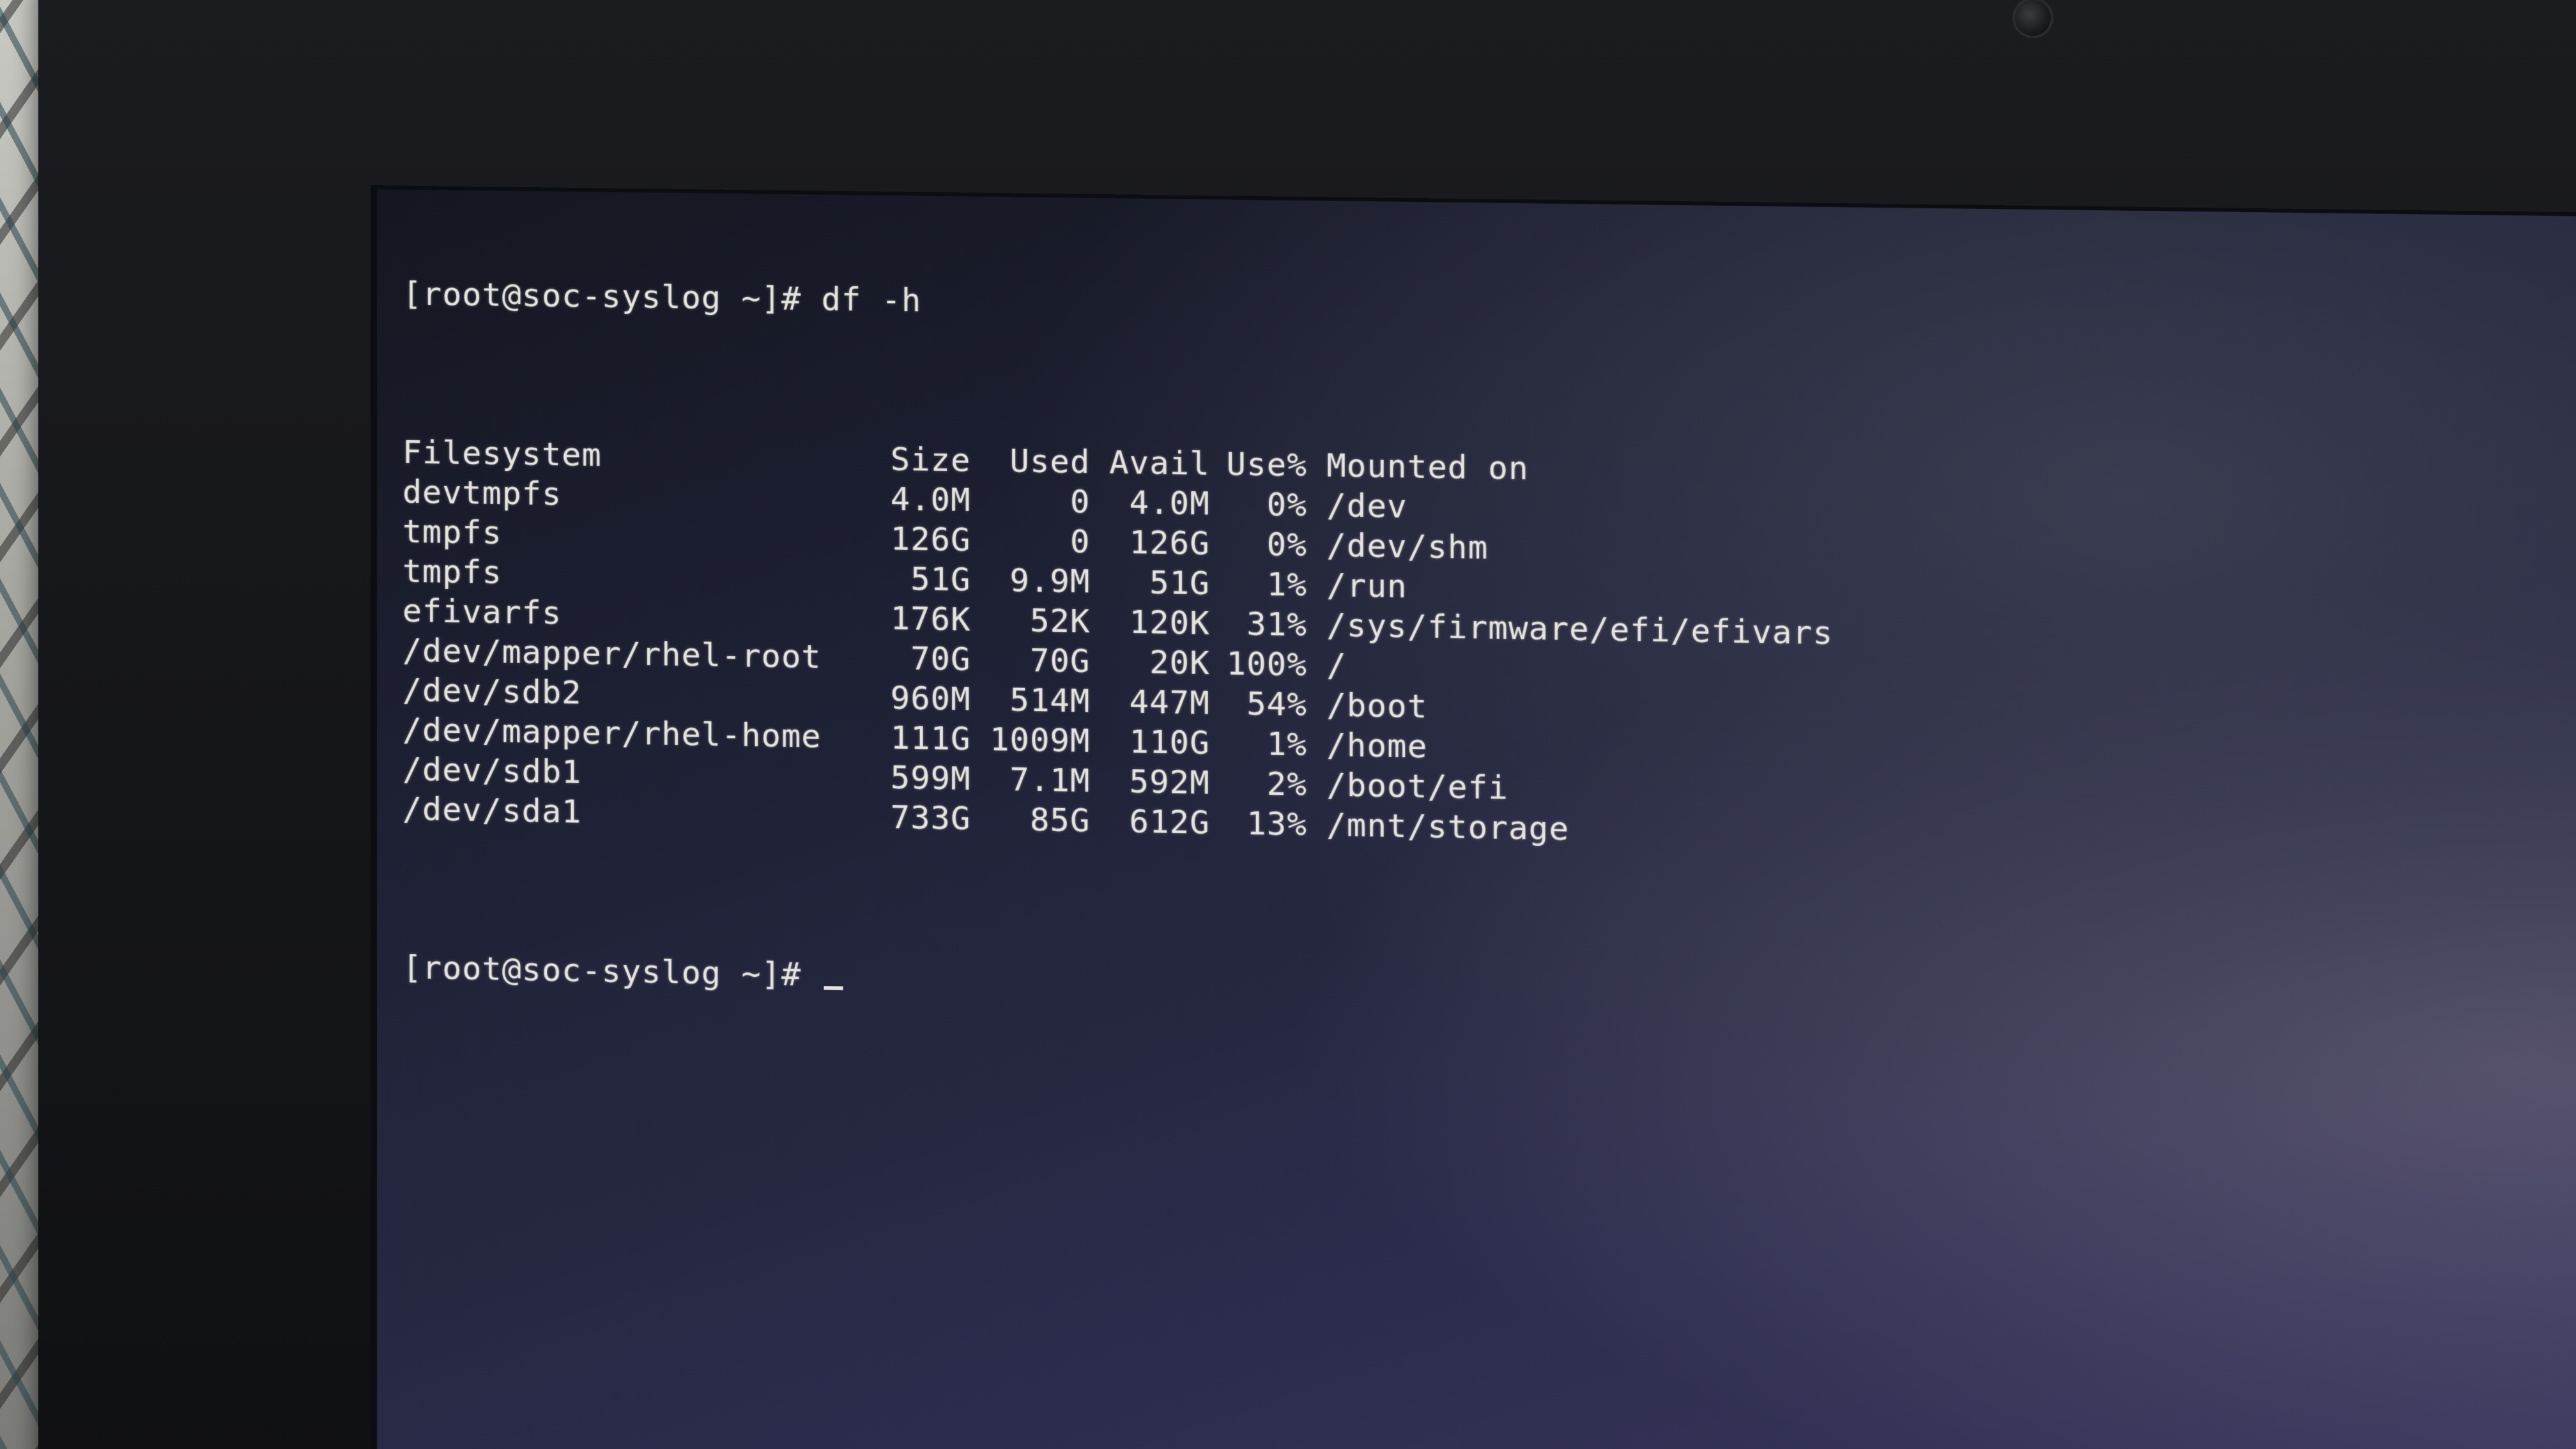 This screenshot has height=1449, width=2576. What do you see at coordinates (930, 698) in the screenshot?
I see `cell-size: 960M` at bounding box center [930, 698].